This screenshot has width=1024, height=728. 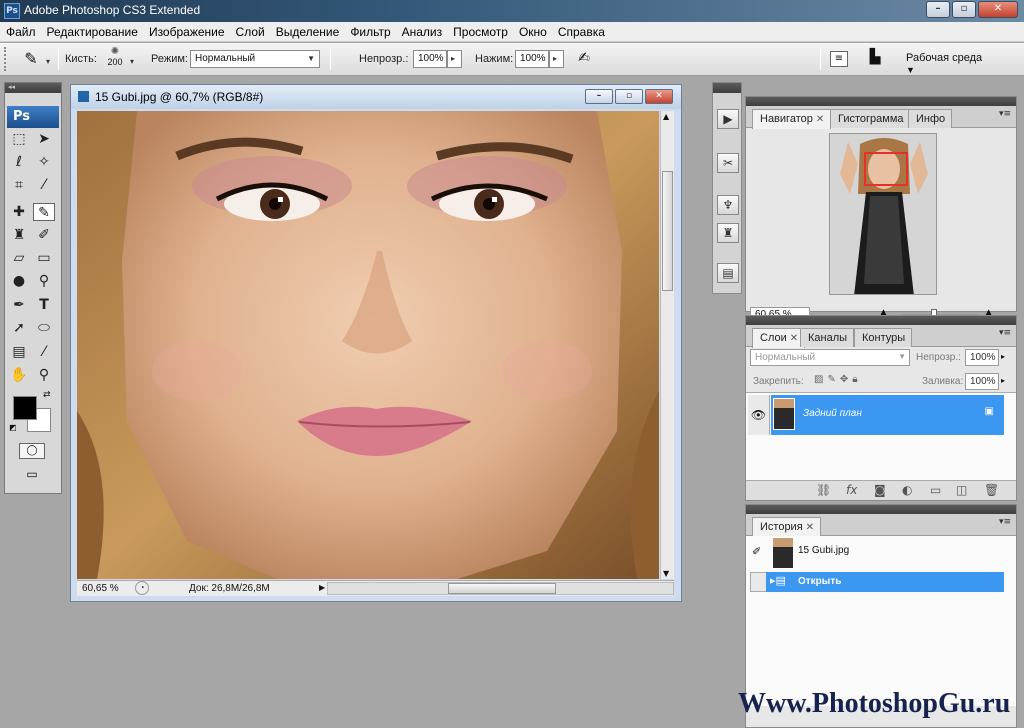 I want to click on move-icon: ➤, so click(x=44, y=139).